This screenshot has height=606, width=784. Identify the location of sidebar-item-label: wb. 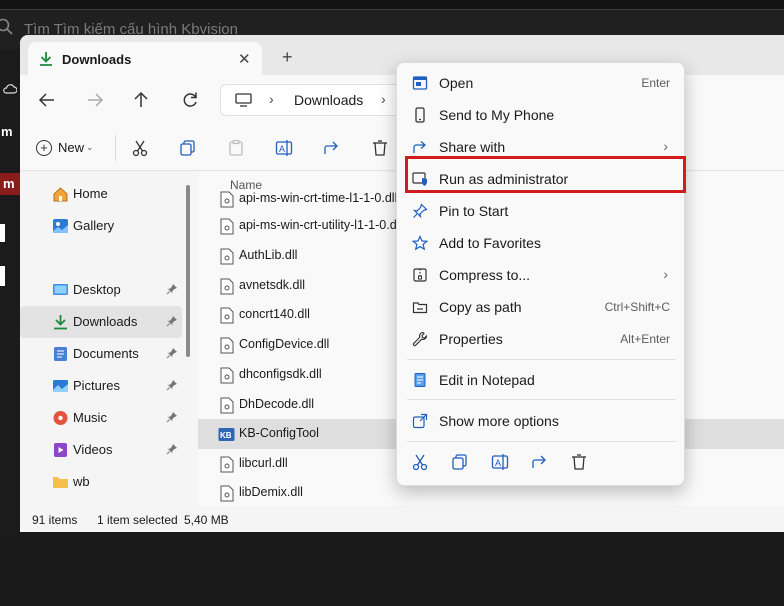
(81, 481).